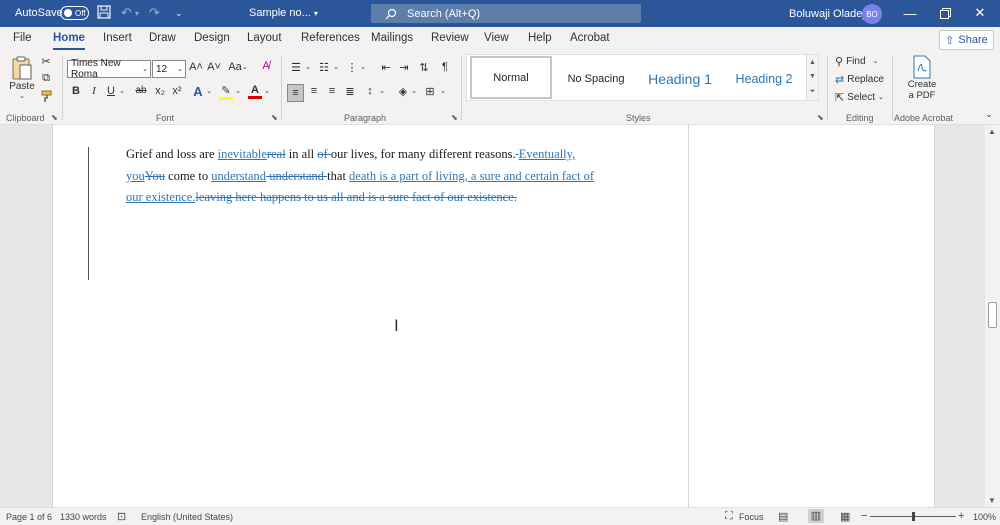 The width and height of the screenshot is (1000, 525). Describe the element at coordinates (154, 13) in the screenshot. I see `redo-icon: ↷` at that location.